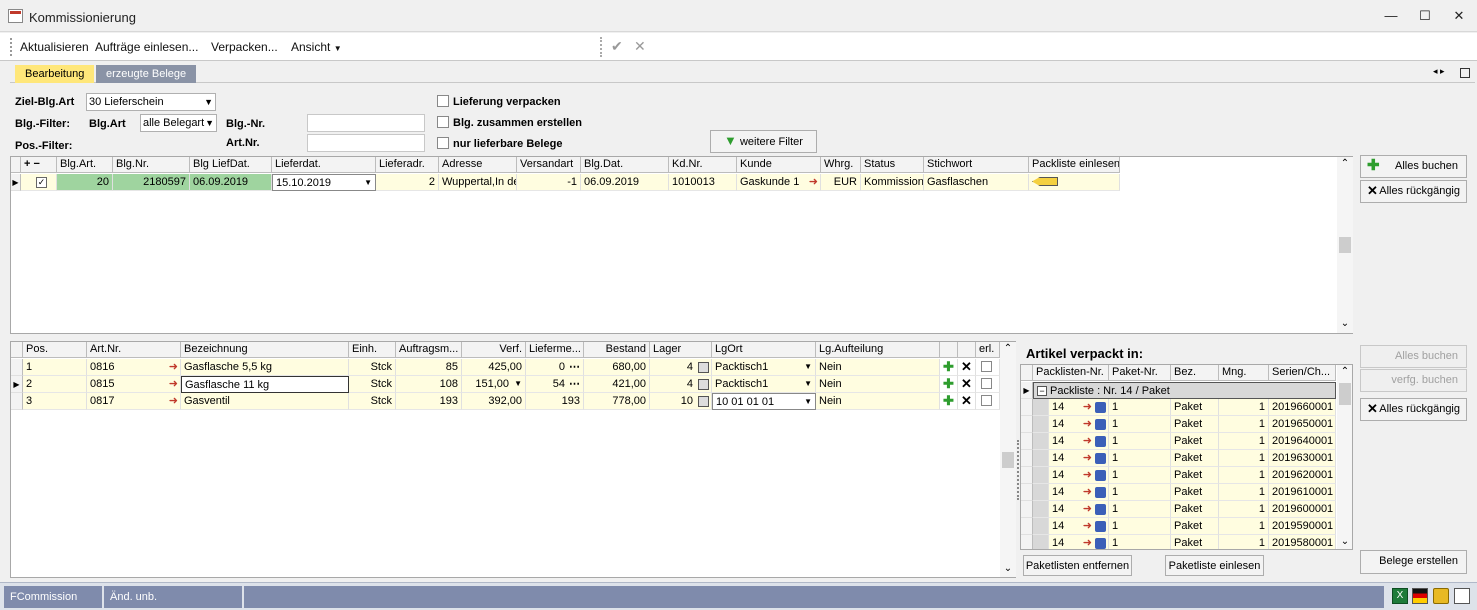 The image size is (1477, 610). Describe the element at coordinates (640, 46) in the screenshot. I see `cancel-icon: ✕` at that location.